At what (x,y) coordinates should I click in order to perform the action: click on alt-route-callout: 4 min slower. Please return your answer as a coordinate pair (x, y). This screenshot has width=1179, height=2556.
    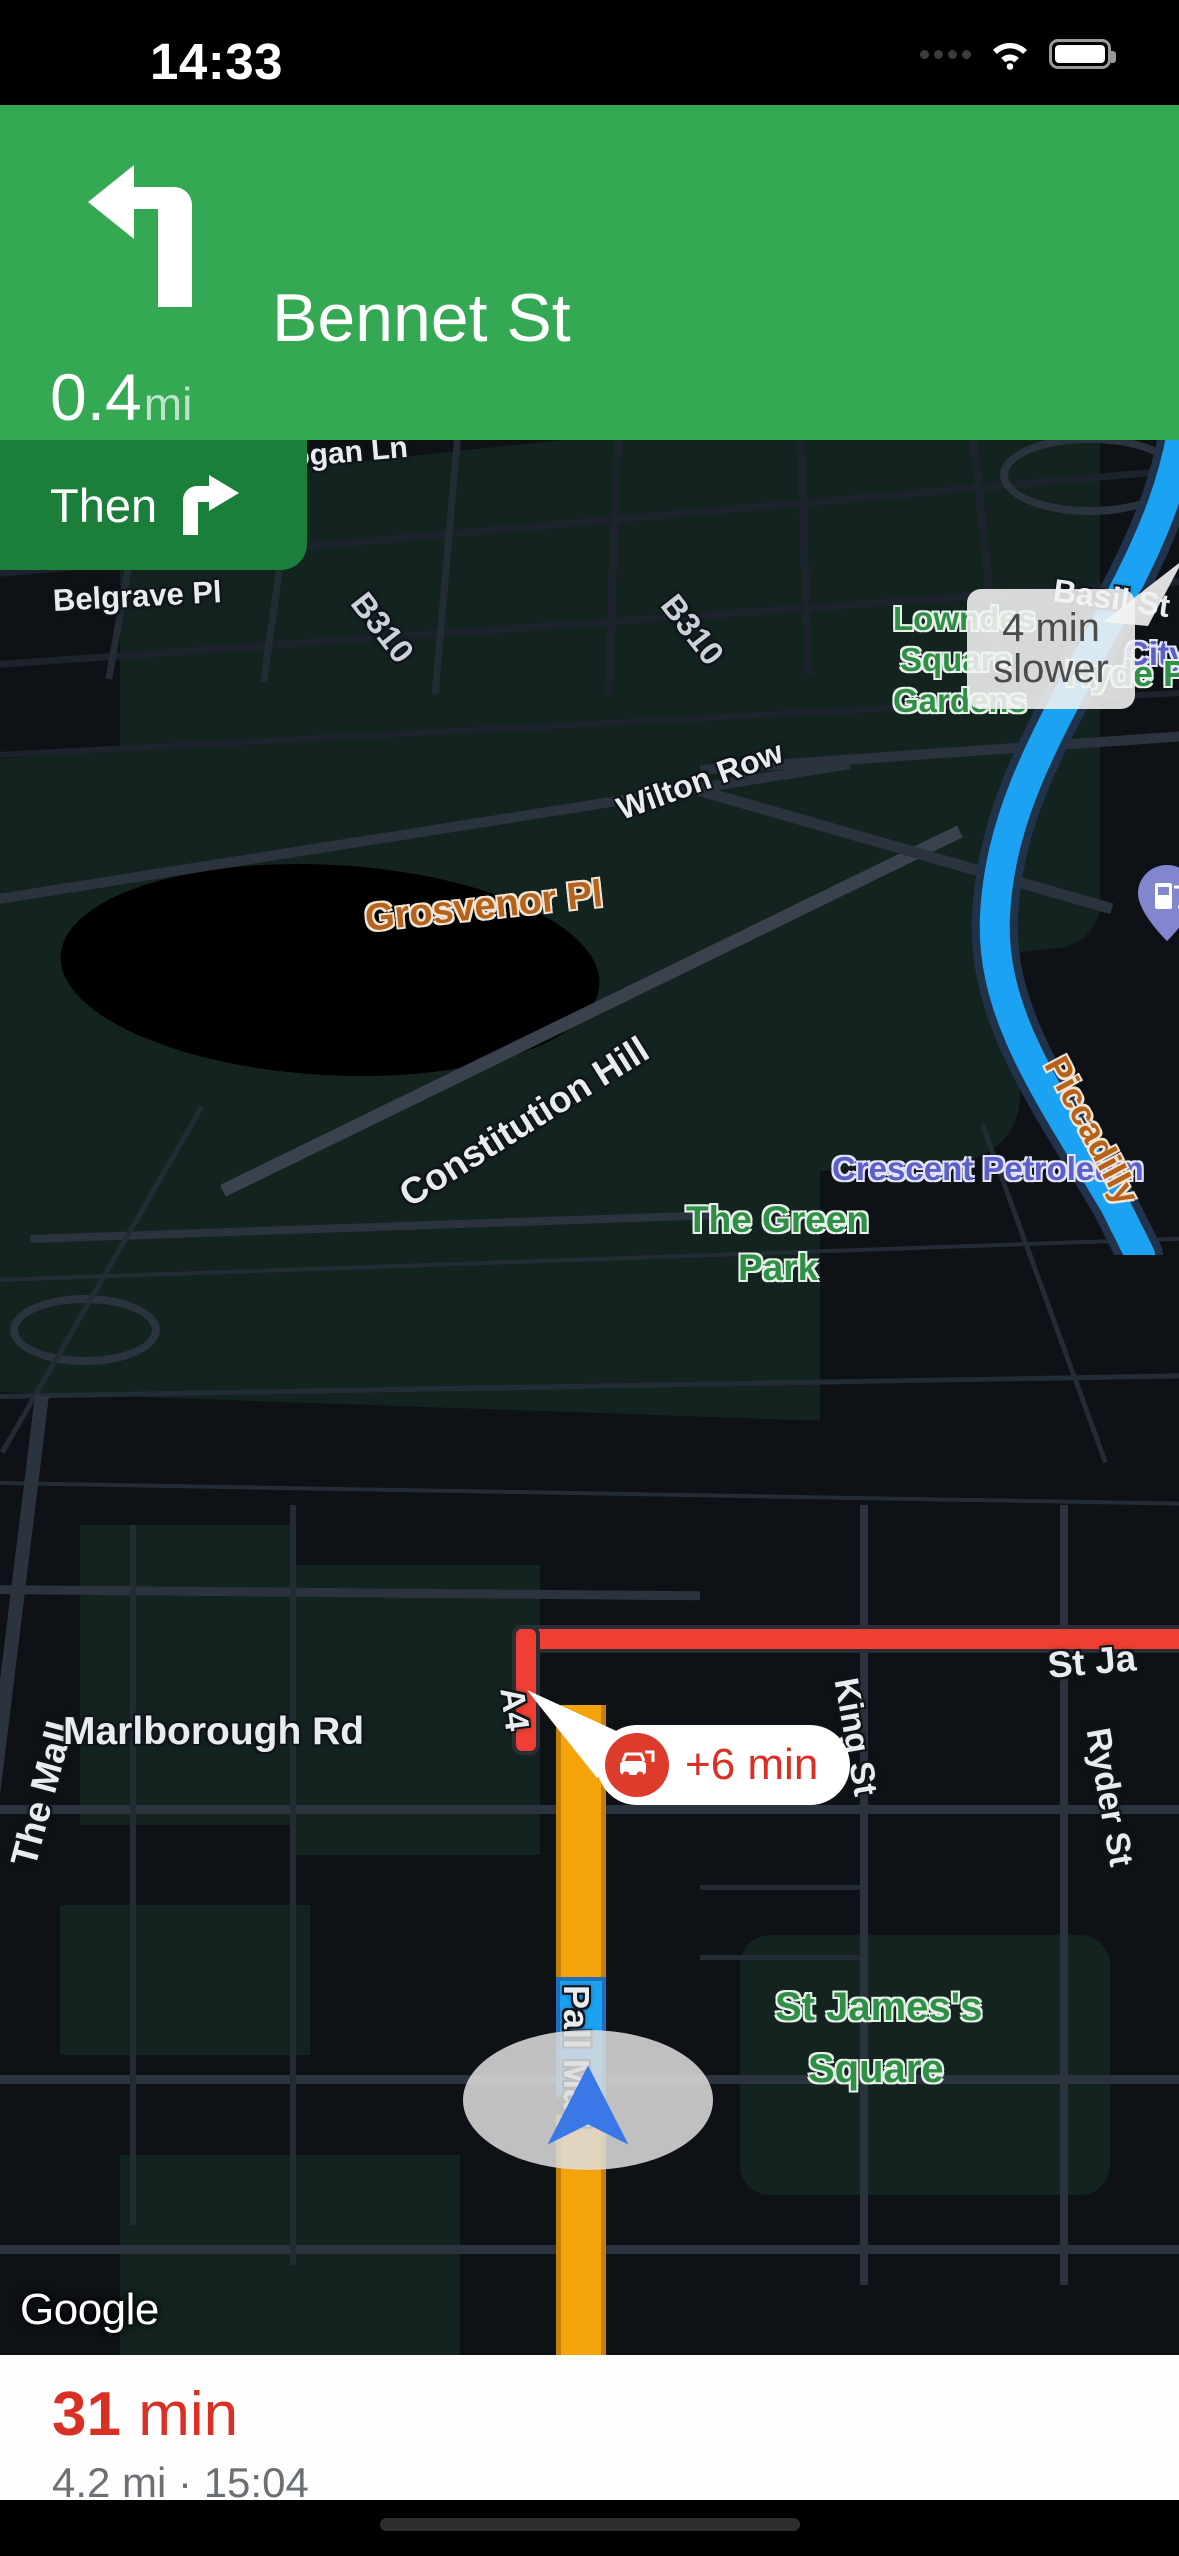
    Looking at the image, I should click on (1051, 649).